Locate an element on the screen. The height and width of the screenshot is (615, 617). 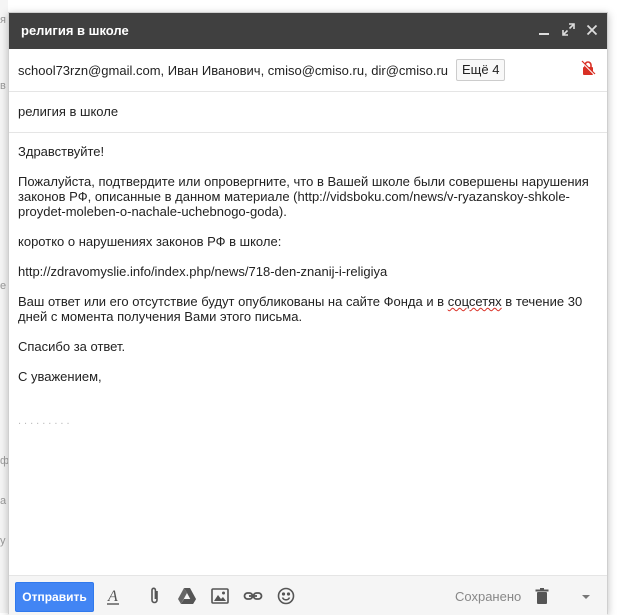
misspelled-word: соцсетях is located at coordinates (475, 301).